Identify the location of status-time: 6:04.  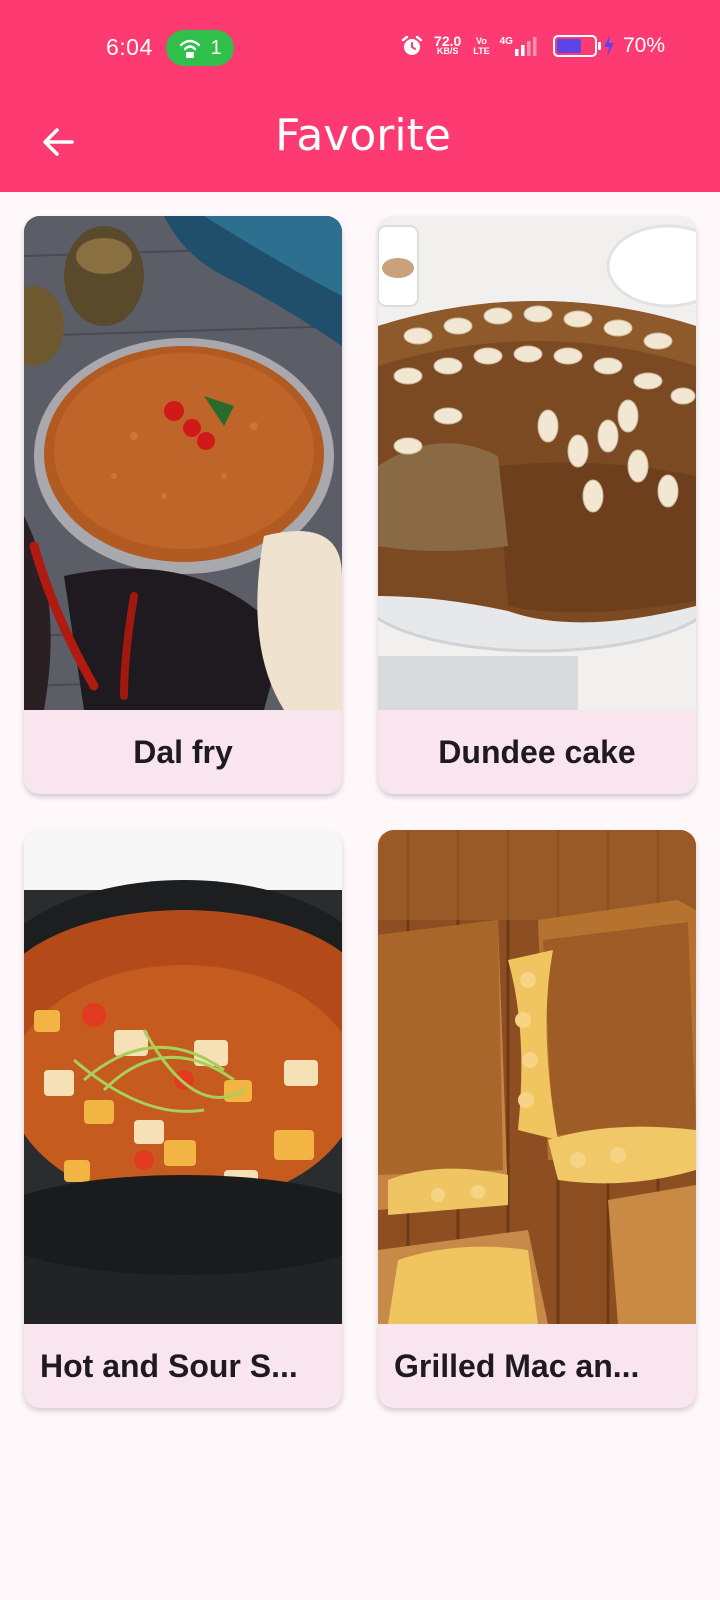
(129, 47).